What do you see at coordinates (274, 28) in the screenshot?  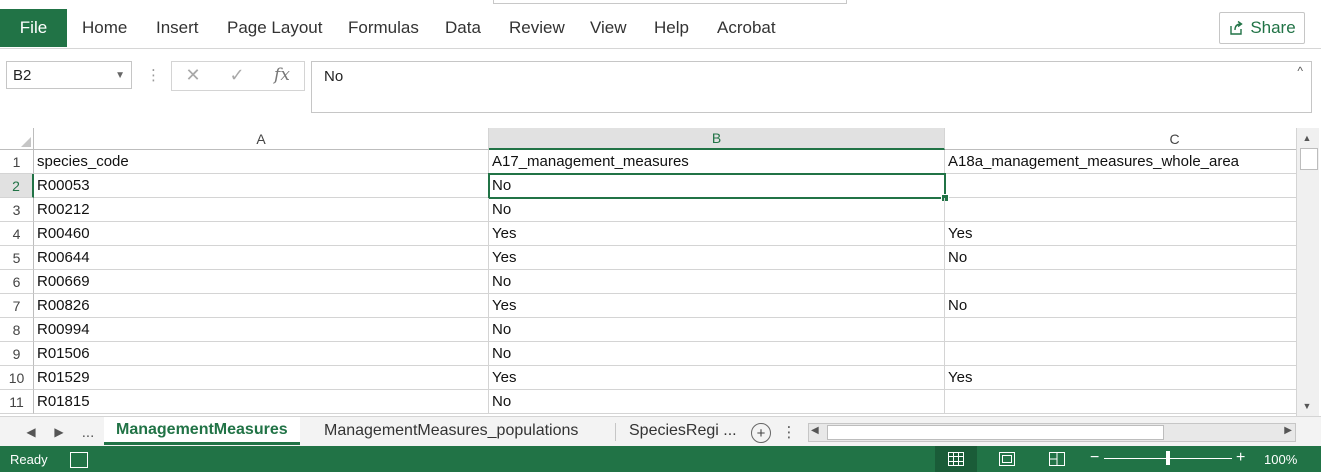 I see `tab-page-layout: Page Layout` at bounding box center [274, 28].